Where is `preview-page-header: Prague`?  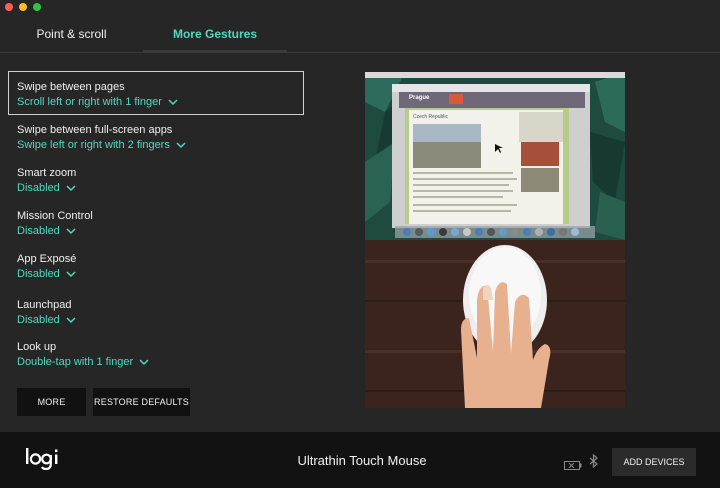
preview-page-header: Prague is located at coordinates (419, 98).